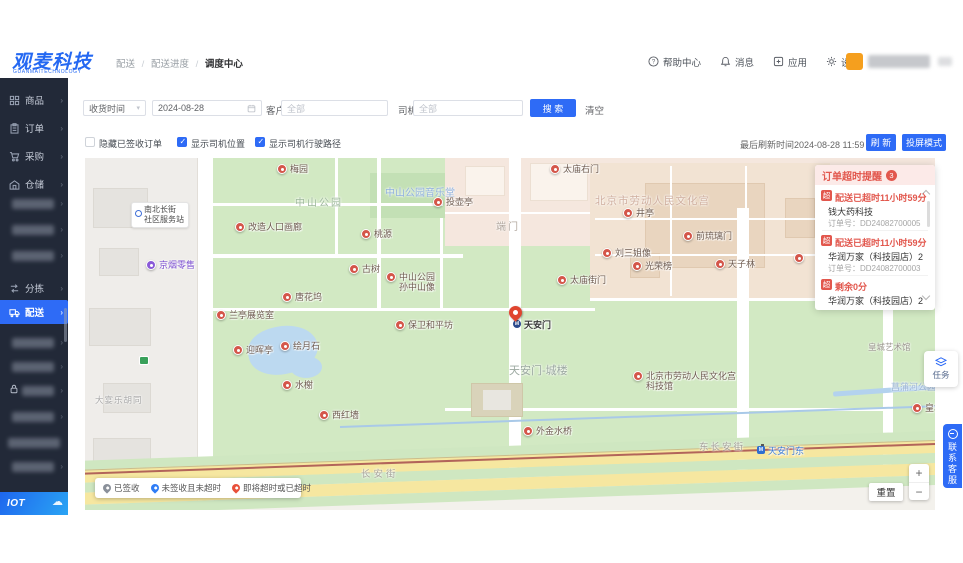  I want to click on map-poi: 绘月石, so click(300, 346).